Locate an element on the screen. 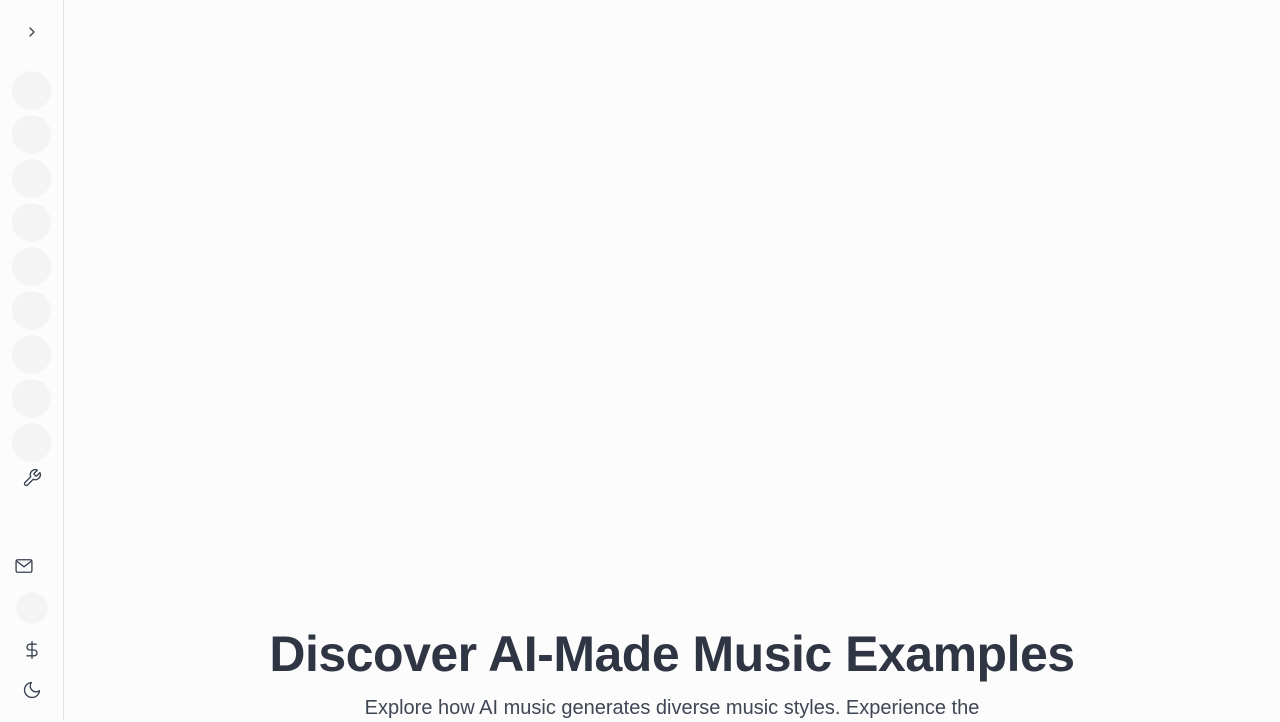 The width and height of the screenshot is (1280, 722). tools-button is located at coordinates (32, 478).